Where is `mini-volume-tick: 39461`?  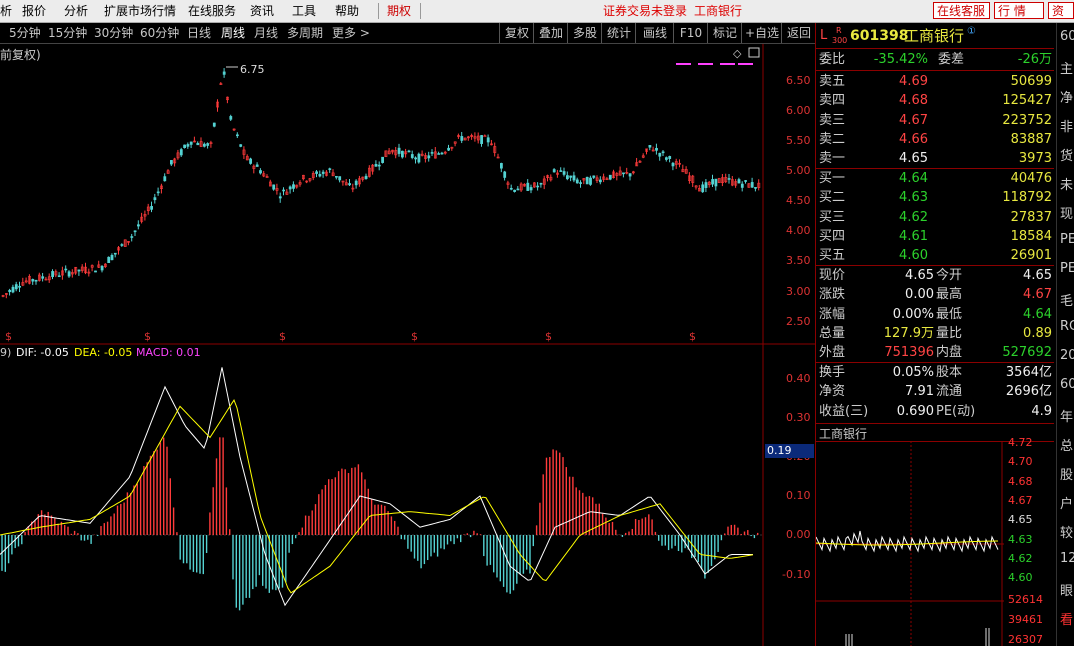
mini-volume-tick: 39461 is located at coordinates (1025, 619).